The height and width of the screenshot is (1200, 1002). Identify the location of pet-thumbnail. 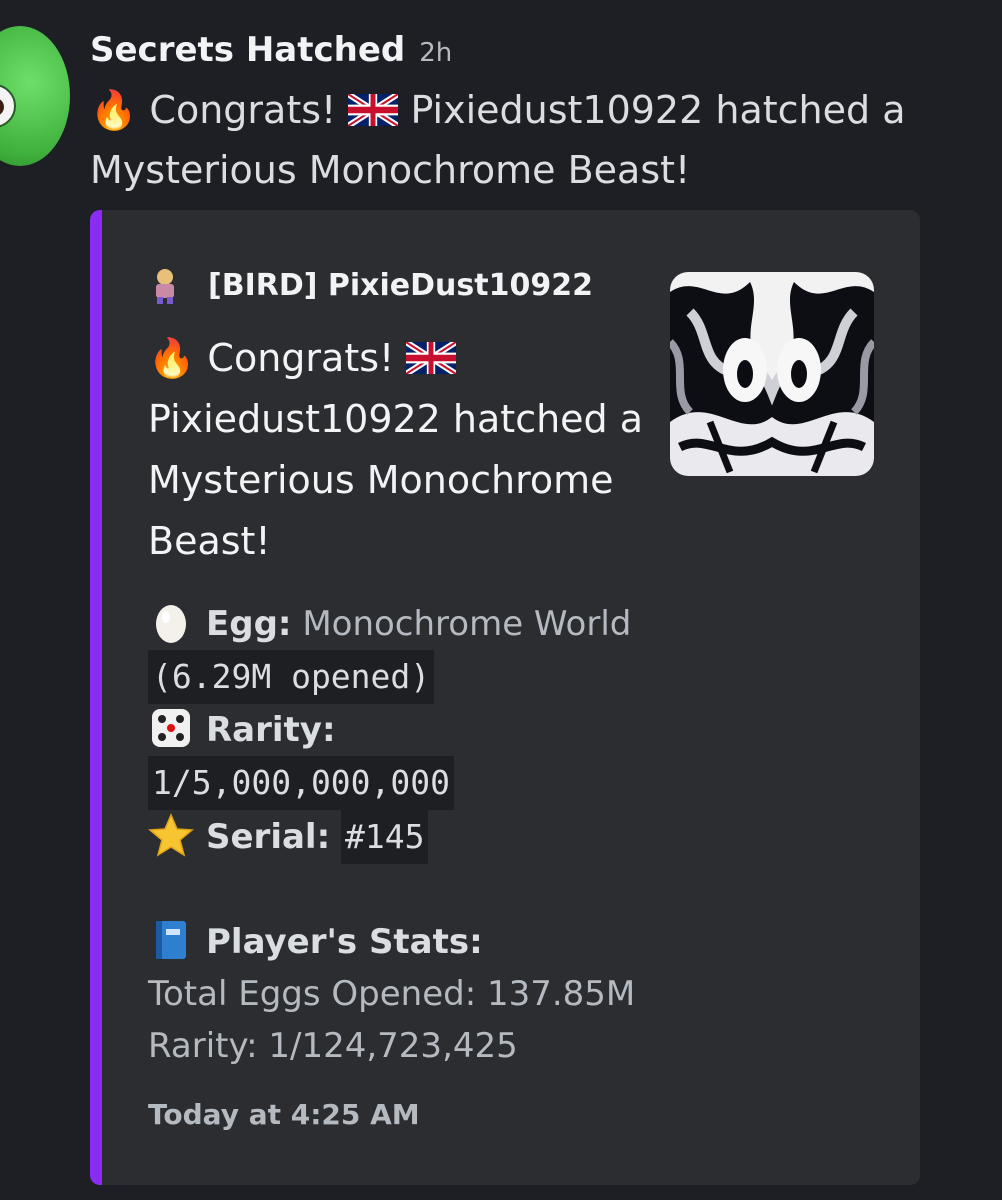
(772, 374).